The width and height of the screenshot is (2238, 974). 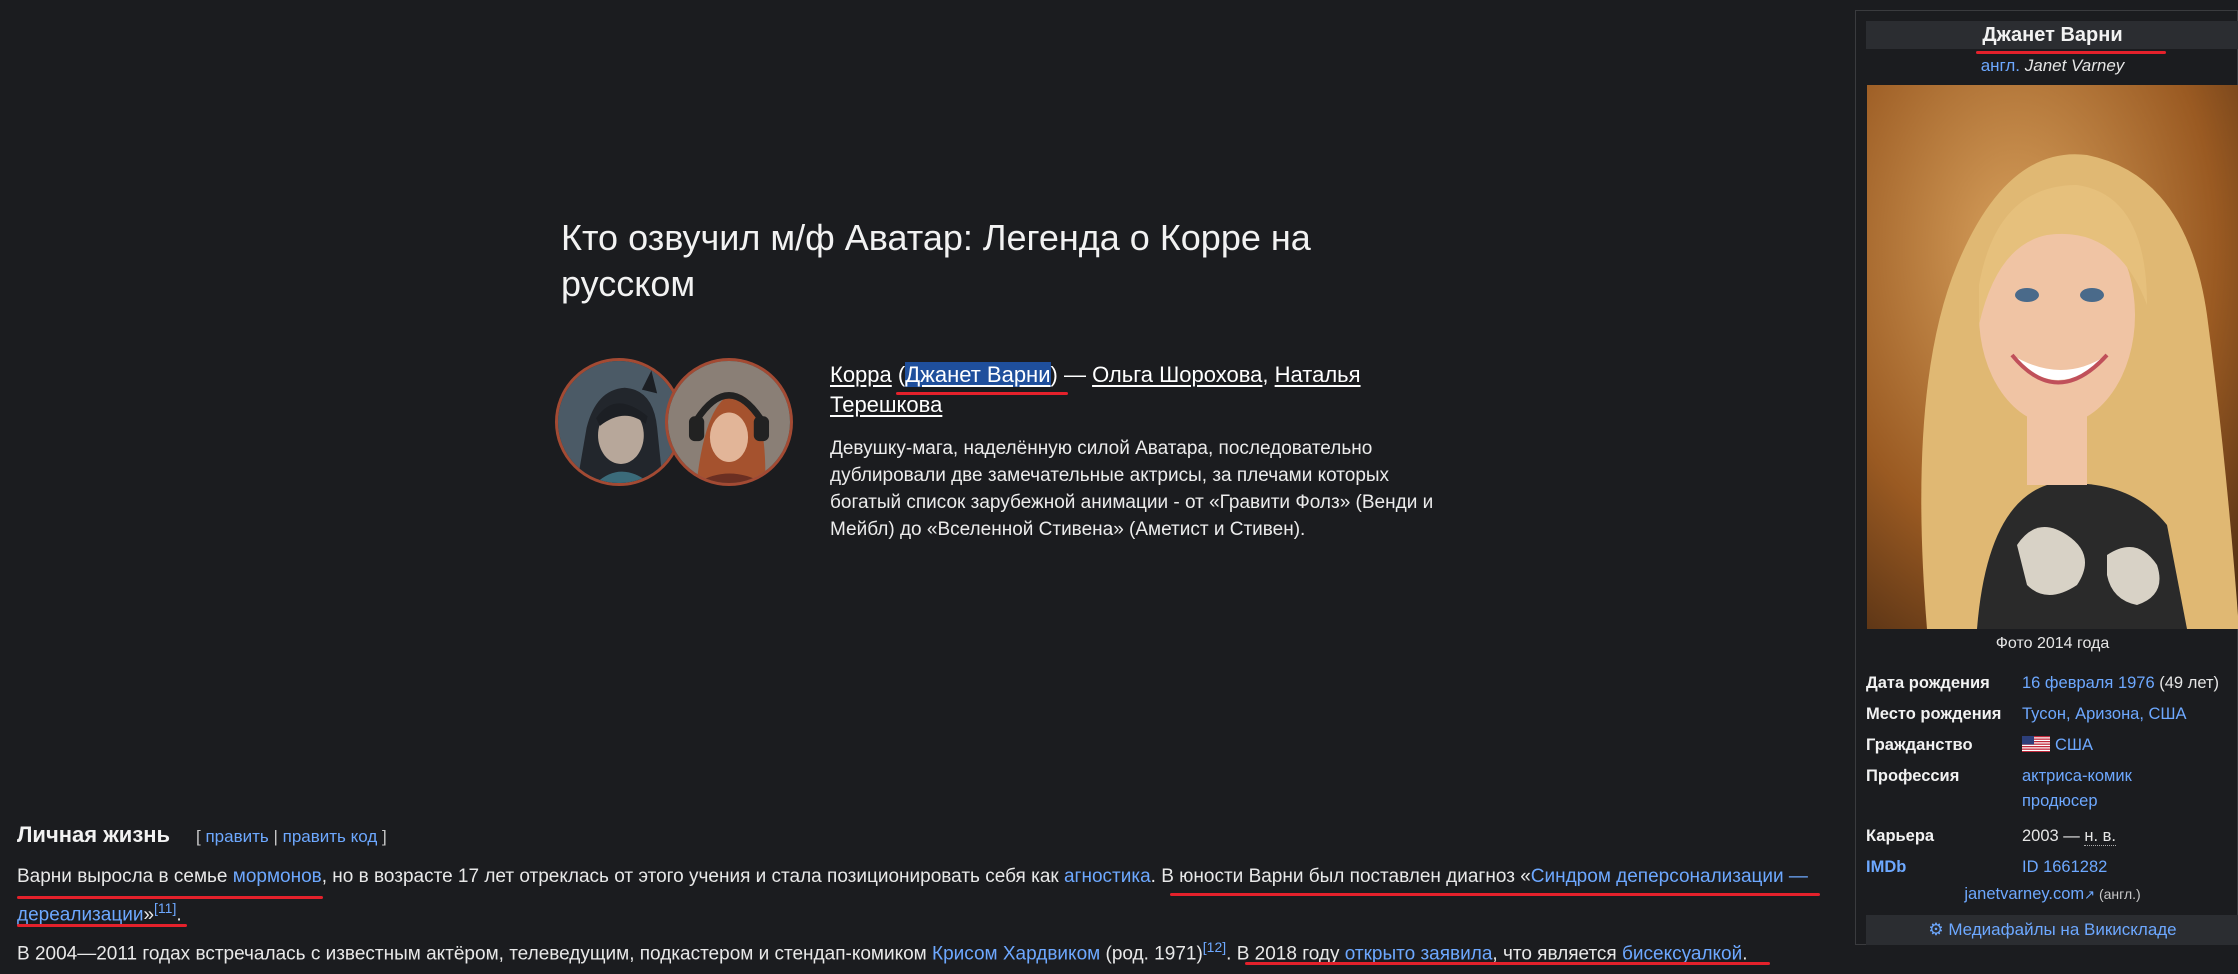 What do you see at coordinates (125, 876) in the screenshot?
I see `p1-text-1: Варни выросла в семье` at bounding box center [125, 876].